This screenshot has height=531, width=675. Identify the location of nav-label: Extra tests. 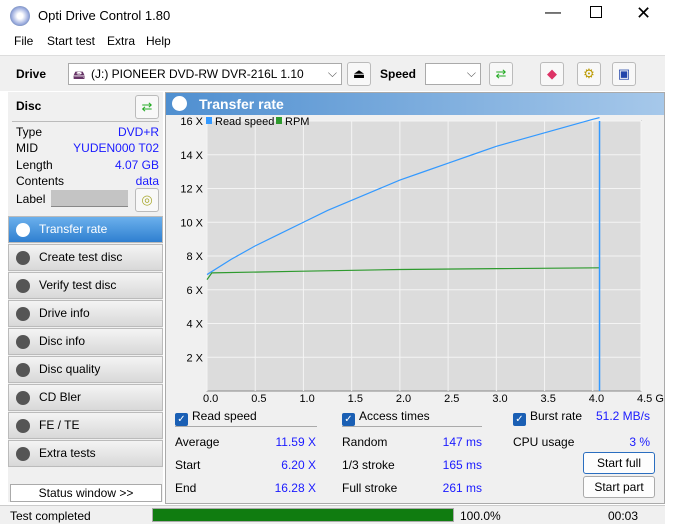
(67, 453).